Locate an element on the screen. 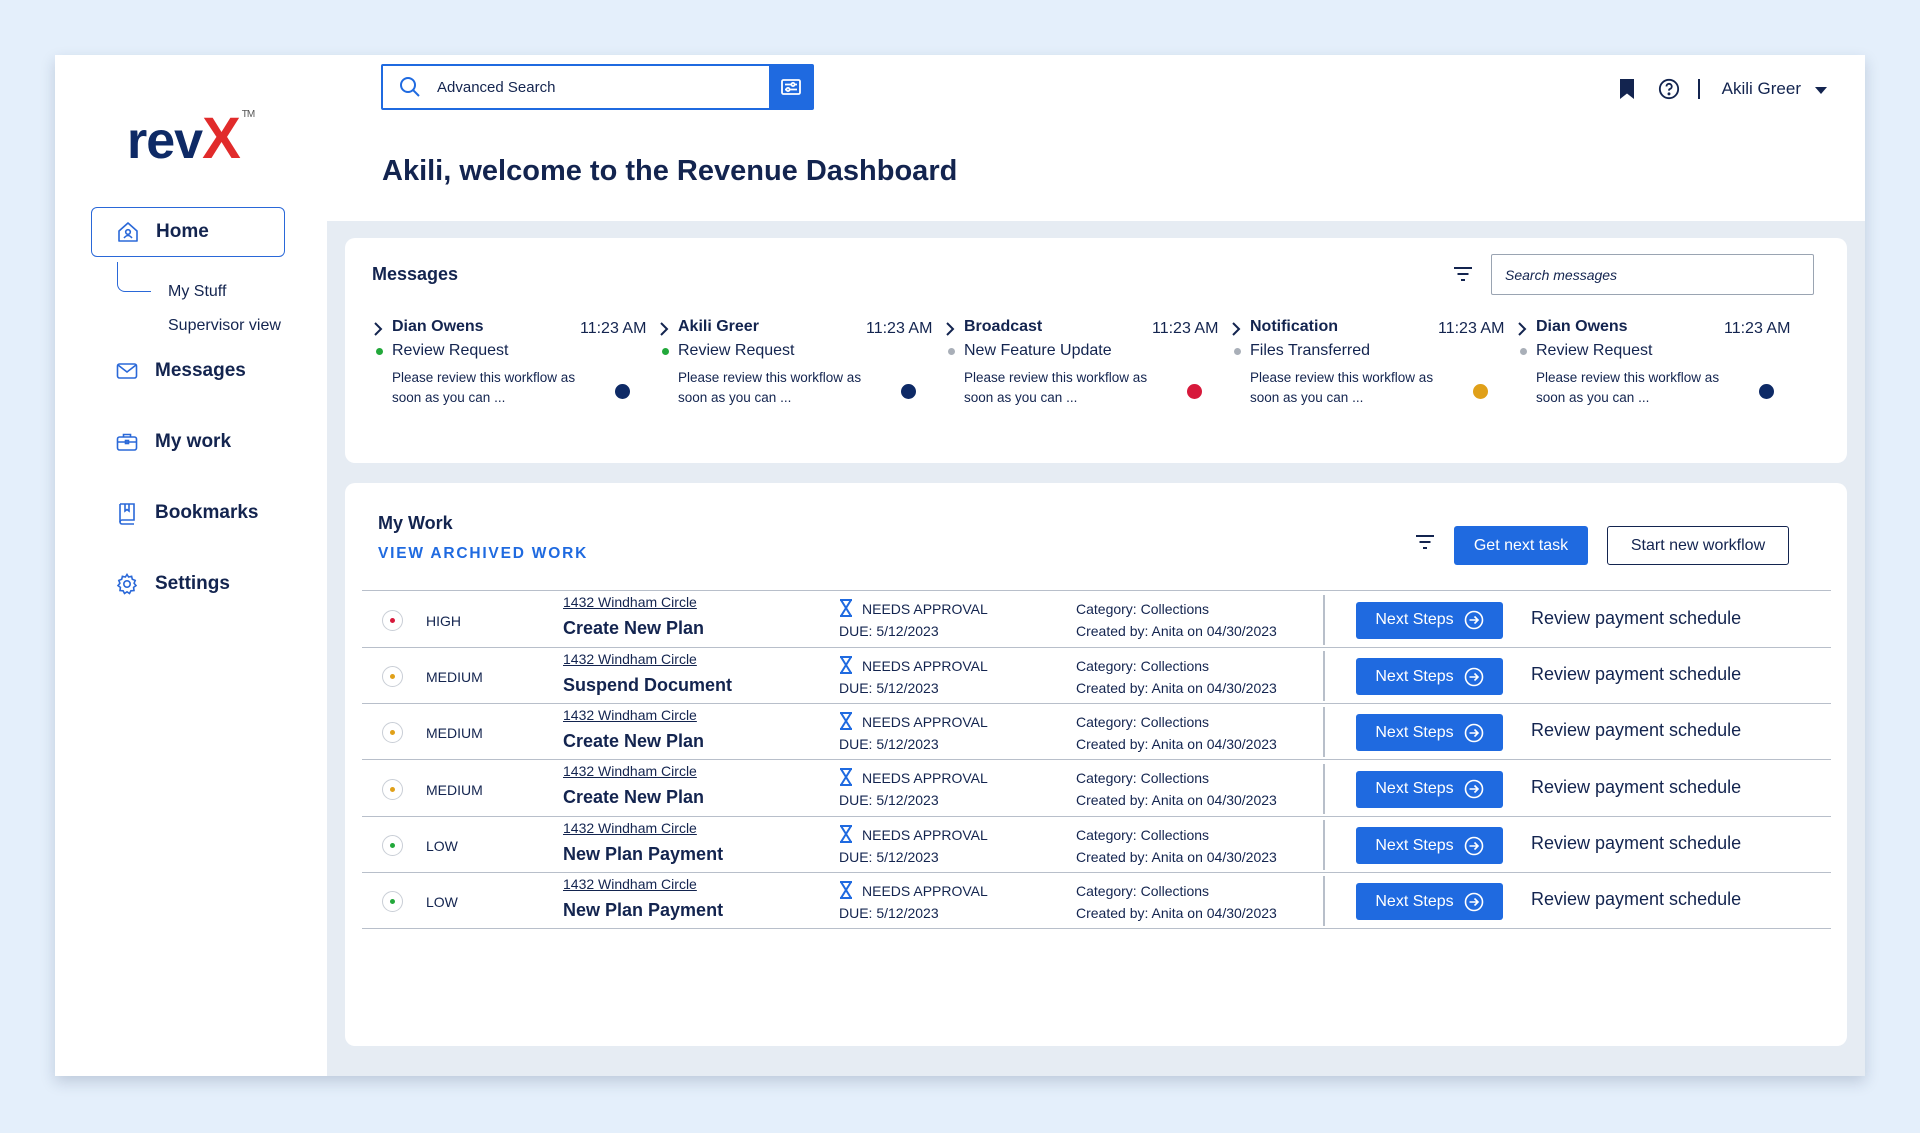 This screenshot has height=1133, width=1920. header-user-area: Akili Greer is located at coordinates (1722, 89).